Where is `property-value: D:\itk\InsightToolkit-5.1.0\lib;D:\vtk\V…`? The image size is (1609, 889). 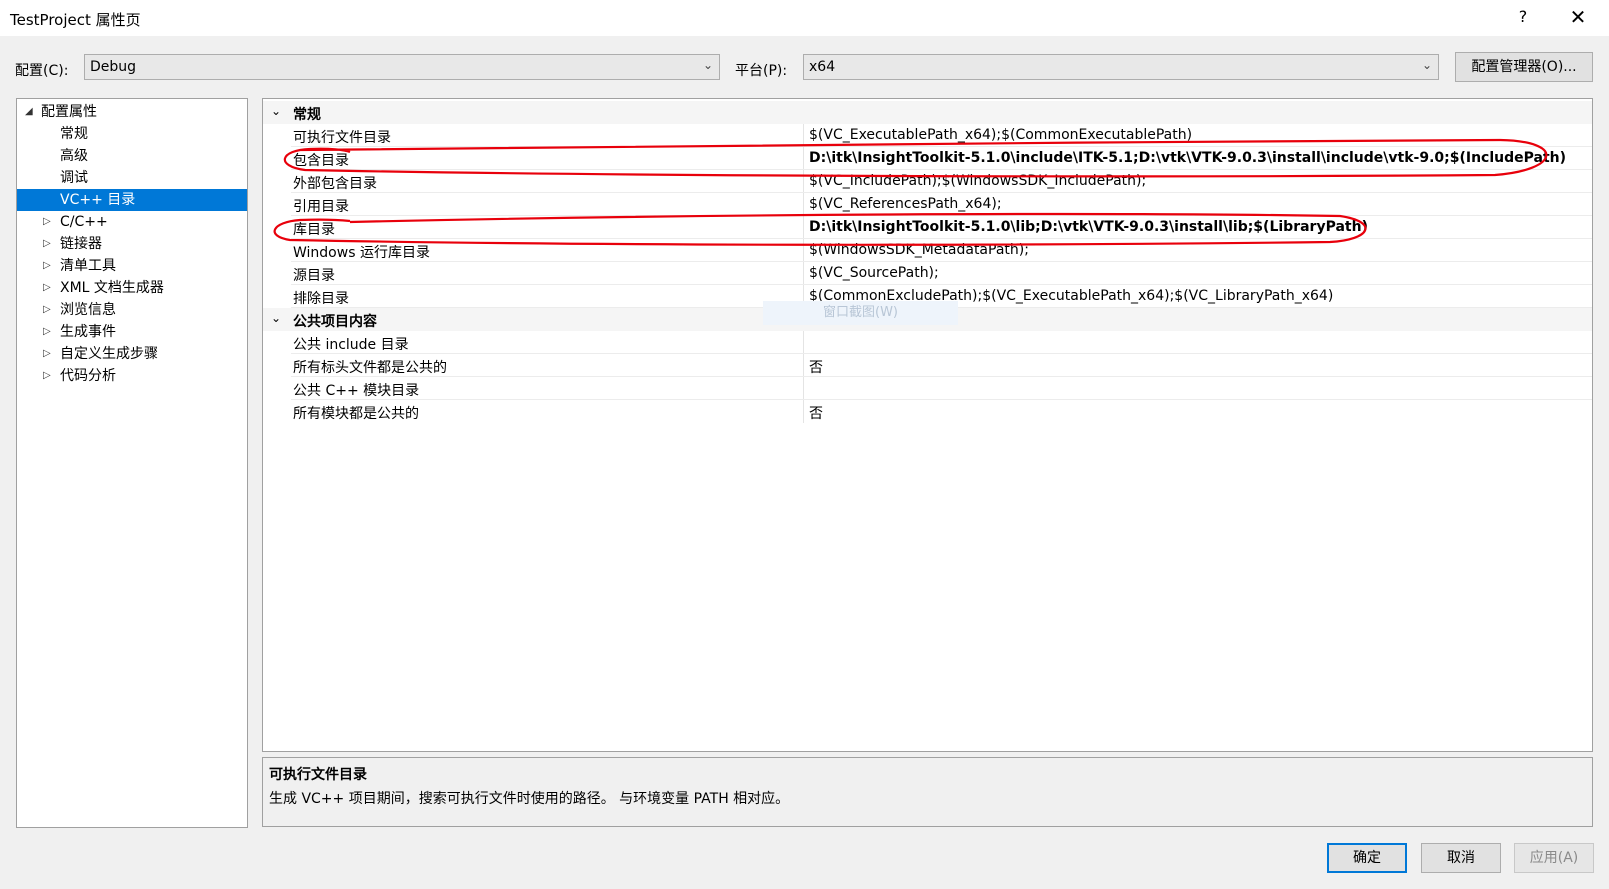 property-value: D:\itk\InsightToolkit-5.1.0\lib;D:\vtk\V… is located at coordinates (1088, 227).